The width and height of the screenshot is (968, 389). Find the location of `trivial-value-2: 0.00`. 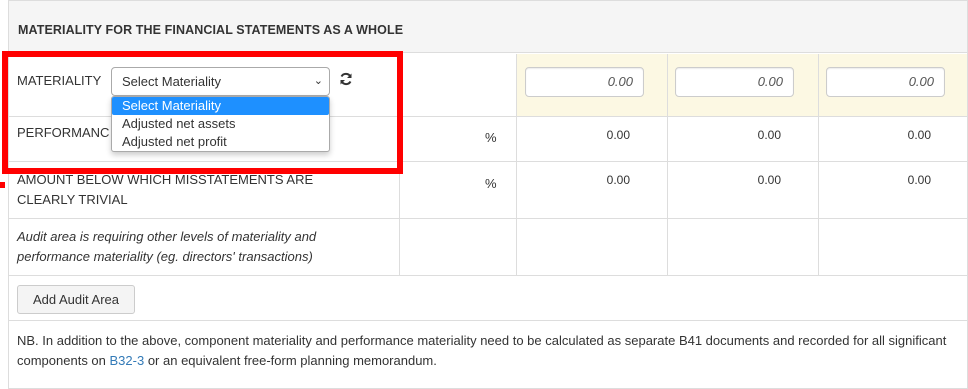

trivial-value-2: 0.00 is located at coordinates (769, 180).